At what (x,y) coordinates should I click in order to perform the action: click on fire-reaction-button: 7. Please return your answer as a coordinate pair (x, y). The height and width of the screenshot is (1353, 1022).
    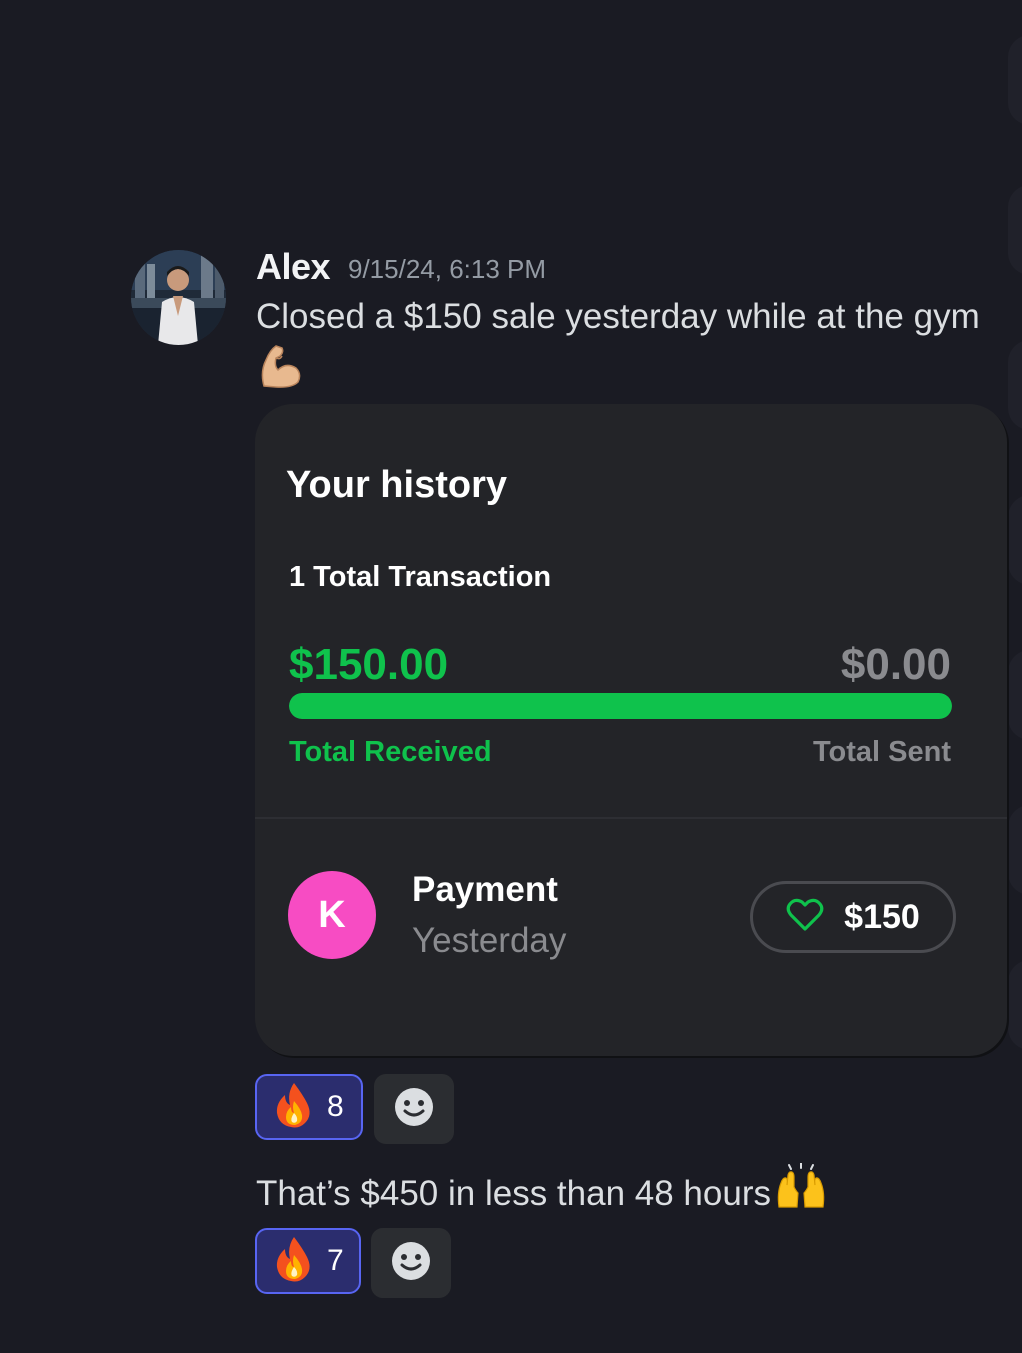
    Looking at the image, I should click on (308, 1261).